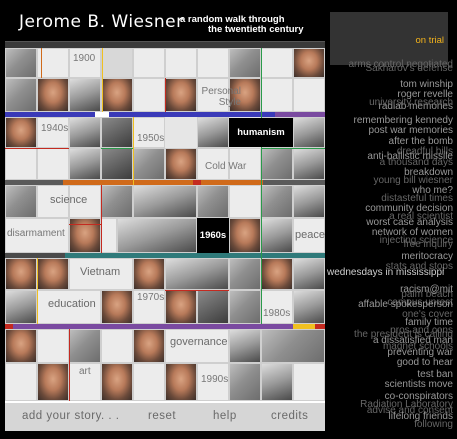 The width and height of the screenshot is (457, 439). I want to click on credits-link: credits, so click(289, 416).